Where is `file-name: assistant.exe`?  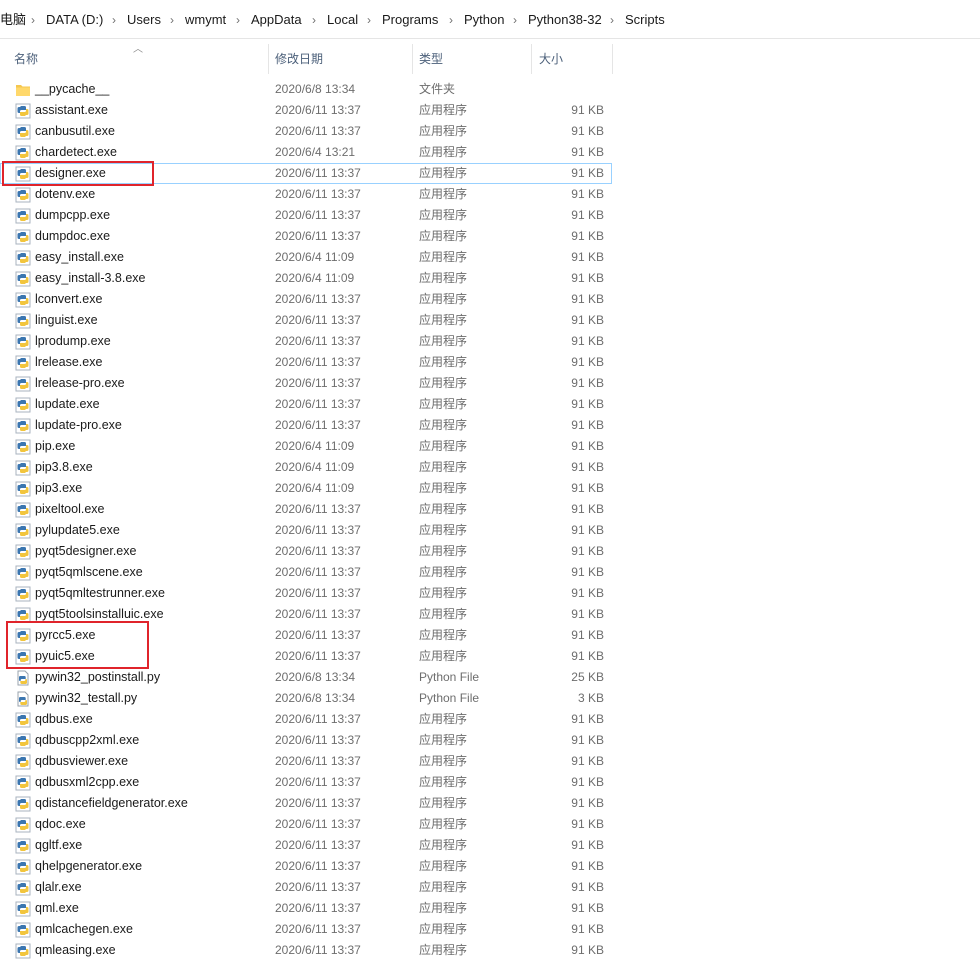
file-name: assistant.exe is located at coordinates (71, 110).